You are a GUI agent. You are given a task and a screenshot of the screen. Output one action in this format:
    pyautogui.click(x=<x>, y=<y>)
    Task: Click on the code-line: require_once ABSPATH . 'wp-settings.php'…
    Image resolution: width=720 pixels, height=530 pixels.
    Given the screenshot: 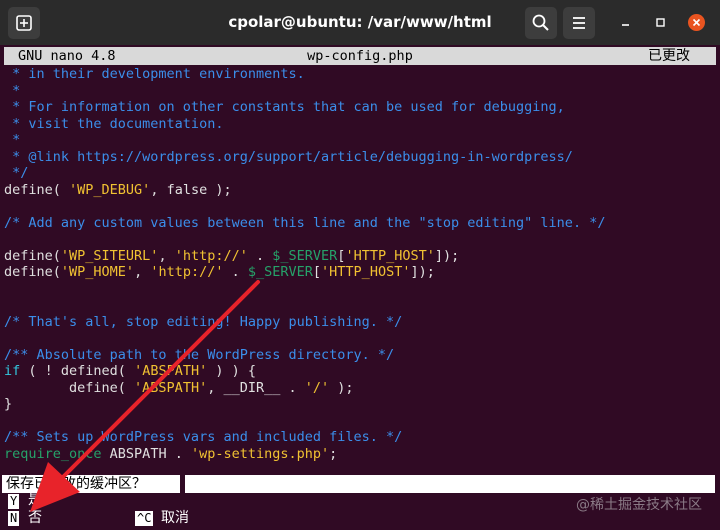 What is the action you would take?
    pyautogui.click(x=304, y=454)
    